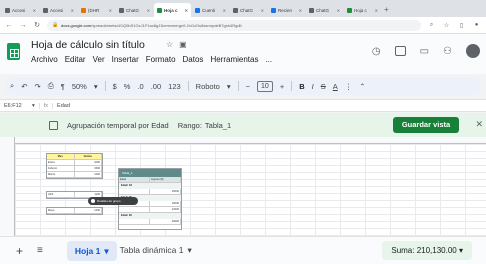 Image resolution: width=486 pixels, height=264 pixels. Describe the element at coordinates (427, 250) in the screenshot. I see `sum-indicator: Suma: 210,130.00 ▾` at that location.